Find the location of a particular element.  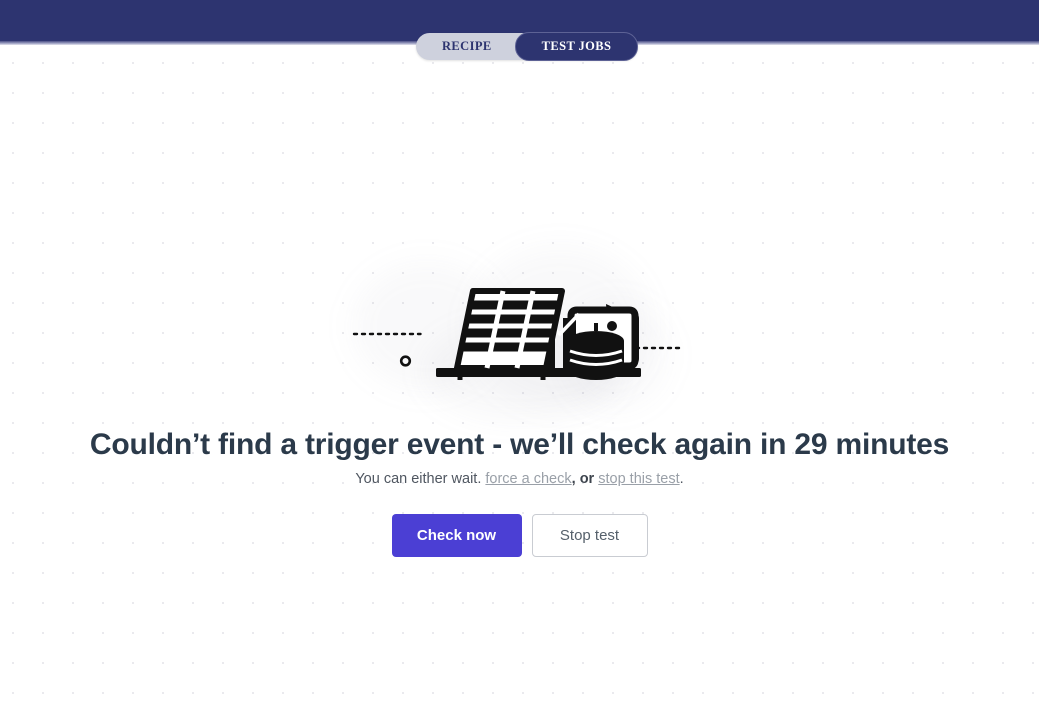

tab-test-jobs: TEST JOBS is located at coordinates (576, 46).